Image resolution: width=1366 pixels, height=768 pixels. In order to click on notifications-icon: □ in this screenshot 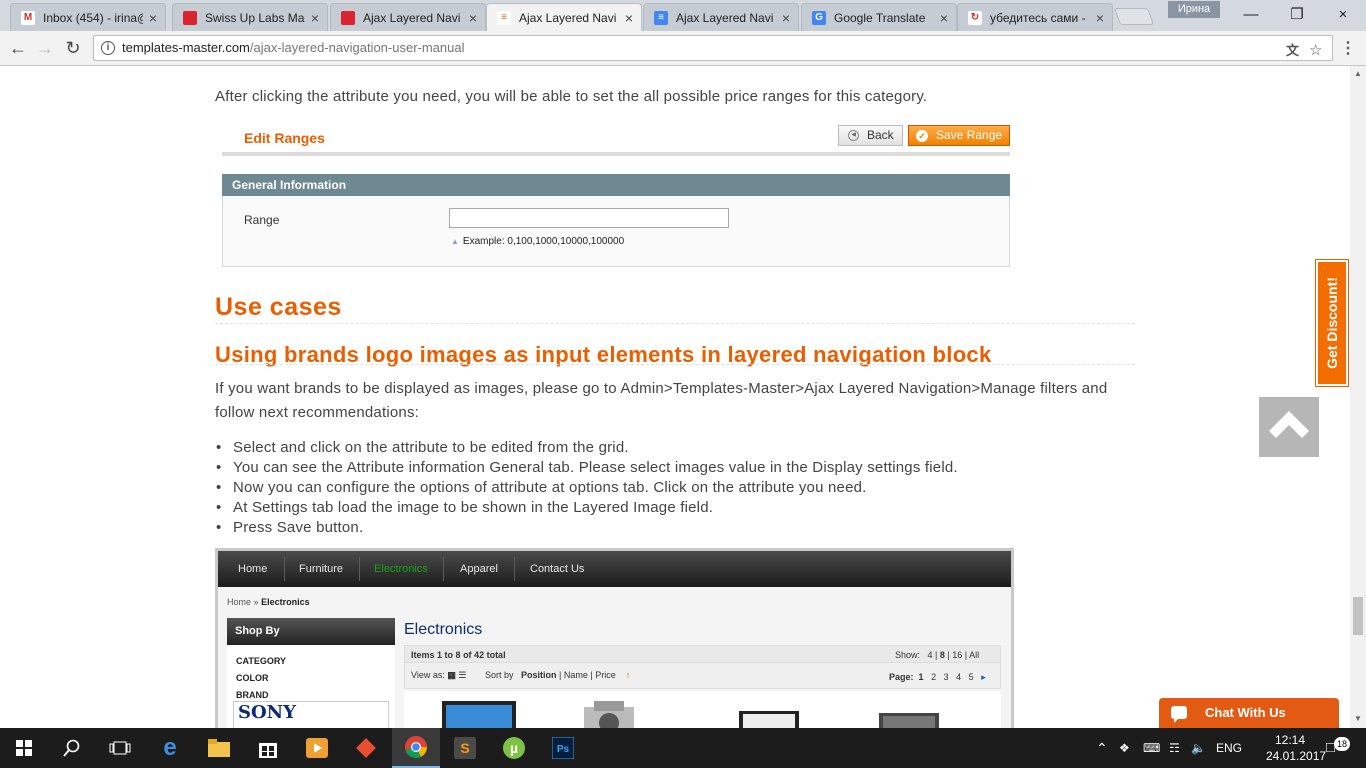, I will do `click(1330, 748)`.